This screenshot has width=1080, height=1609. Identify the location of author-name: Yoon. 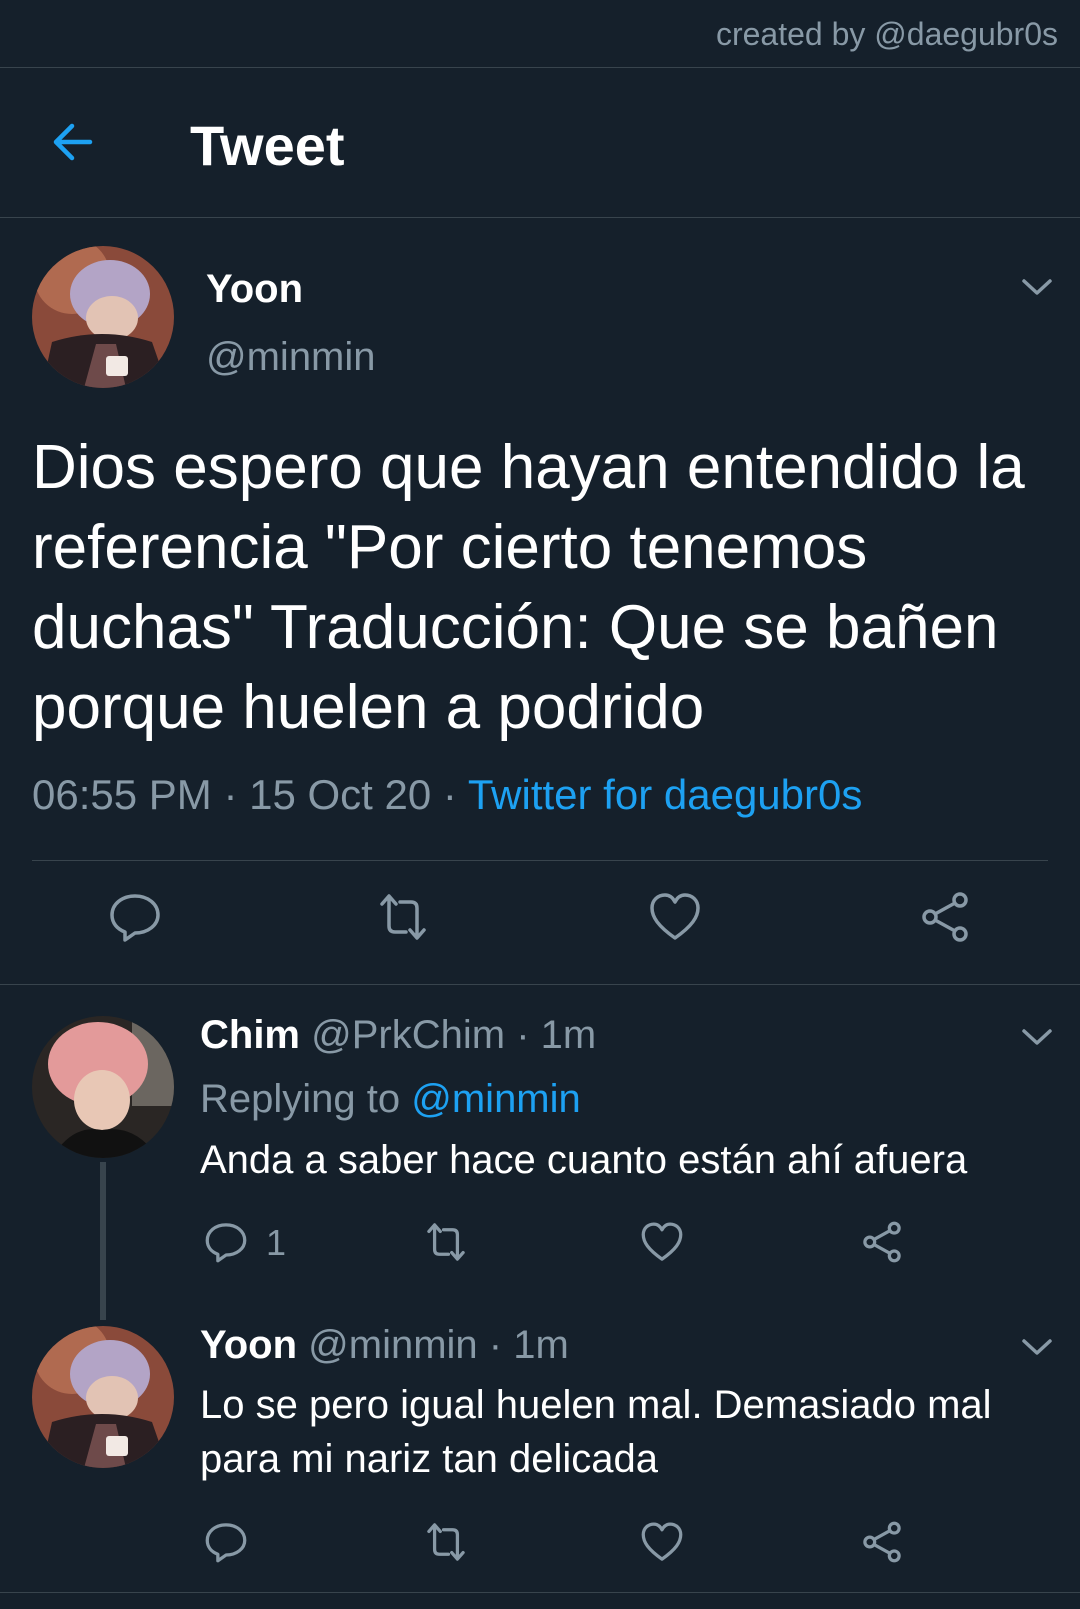
(254, 289).